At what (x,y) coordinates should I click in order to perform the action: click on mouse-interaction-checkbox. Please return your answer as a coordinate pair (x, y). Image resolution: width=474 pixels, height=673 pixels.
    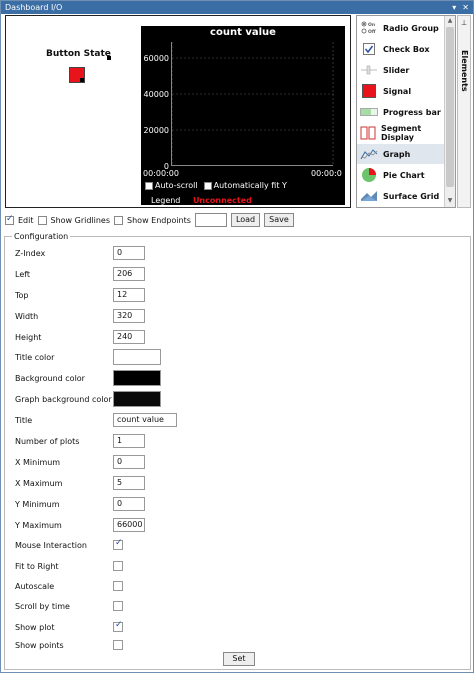
    Looking at the image, I should click on (118, 544).